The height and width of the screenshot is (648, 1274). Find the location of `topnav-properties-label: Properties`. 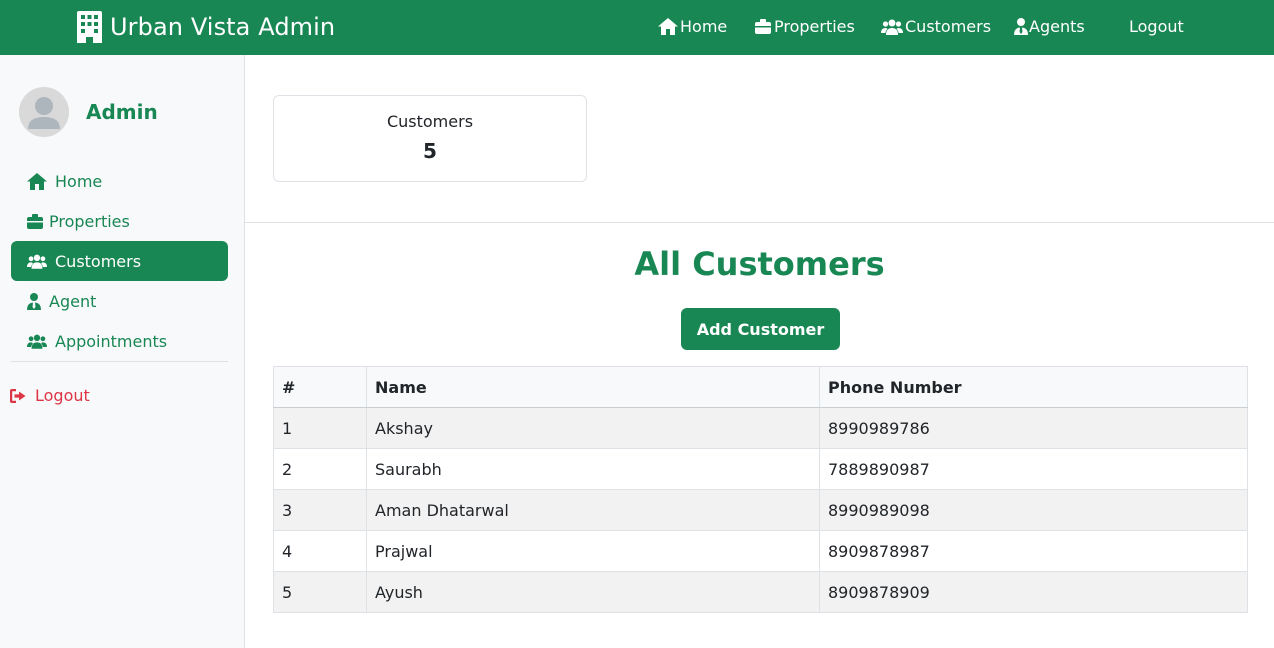

topnav-properties-label: Properties is located at coordinates (814, 26).